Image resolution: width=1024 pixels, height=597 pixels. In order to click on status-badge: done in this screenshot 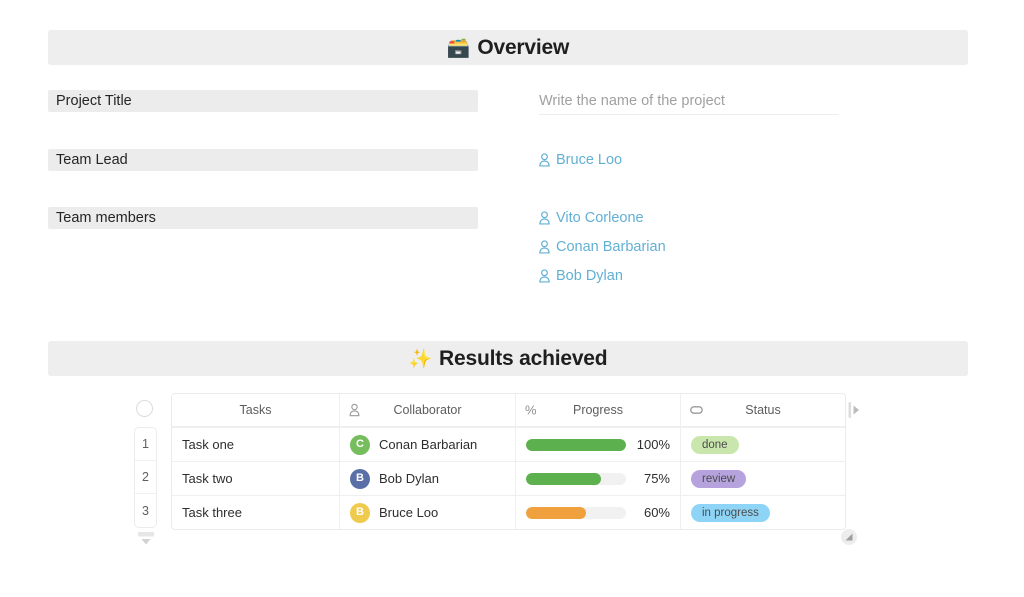, I will do `click(715, 444)`.